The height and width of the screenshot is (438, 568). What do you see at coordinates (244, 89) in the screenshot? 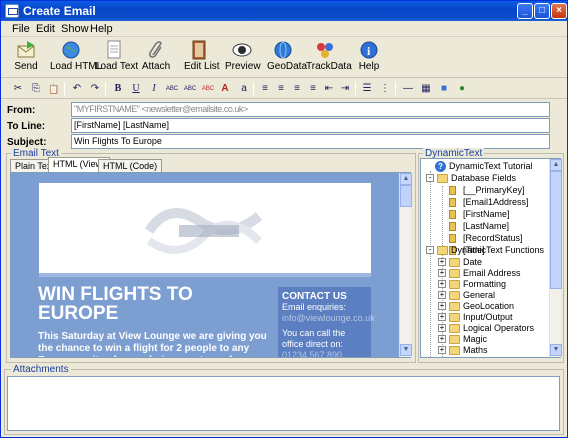
I see `font-size-icon: a` at bounding box center [244, 89].